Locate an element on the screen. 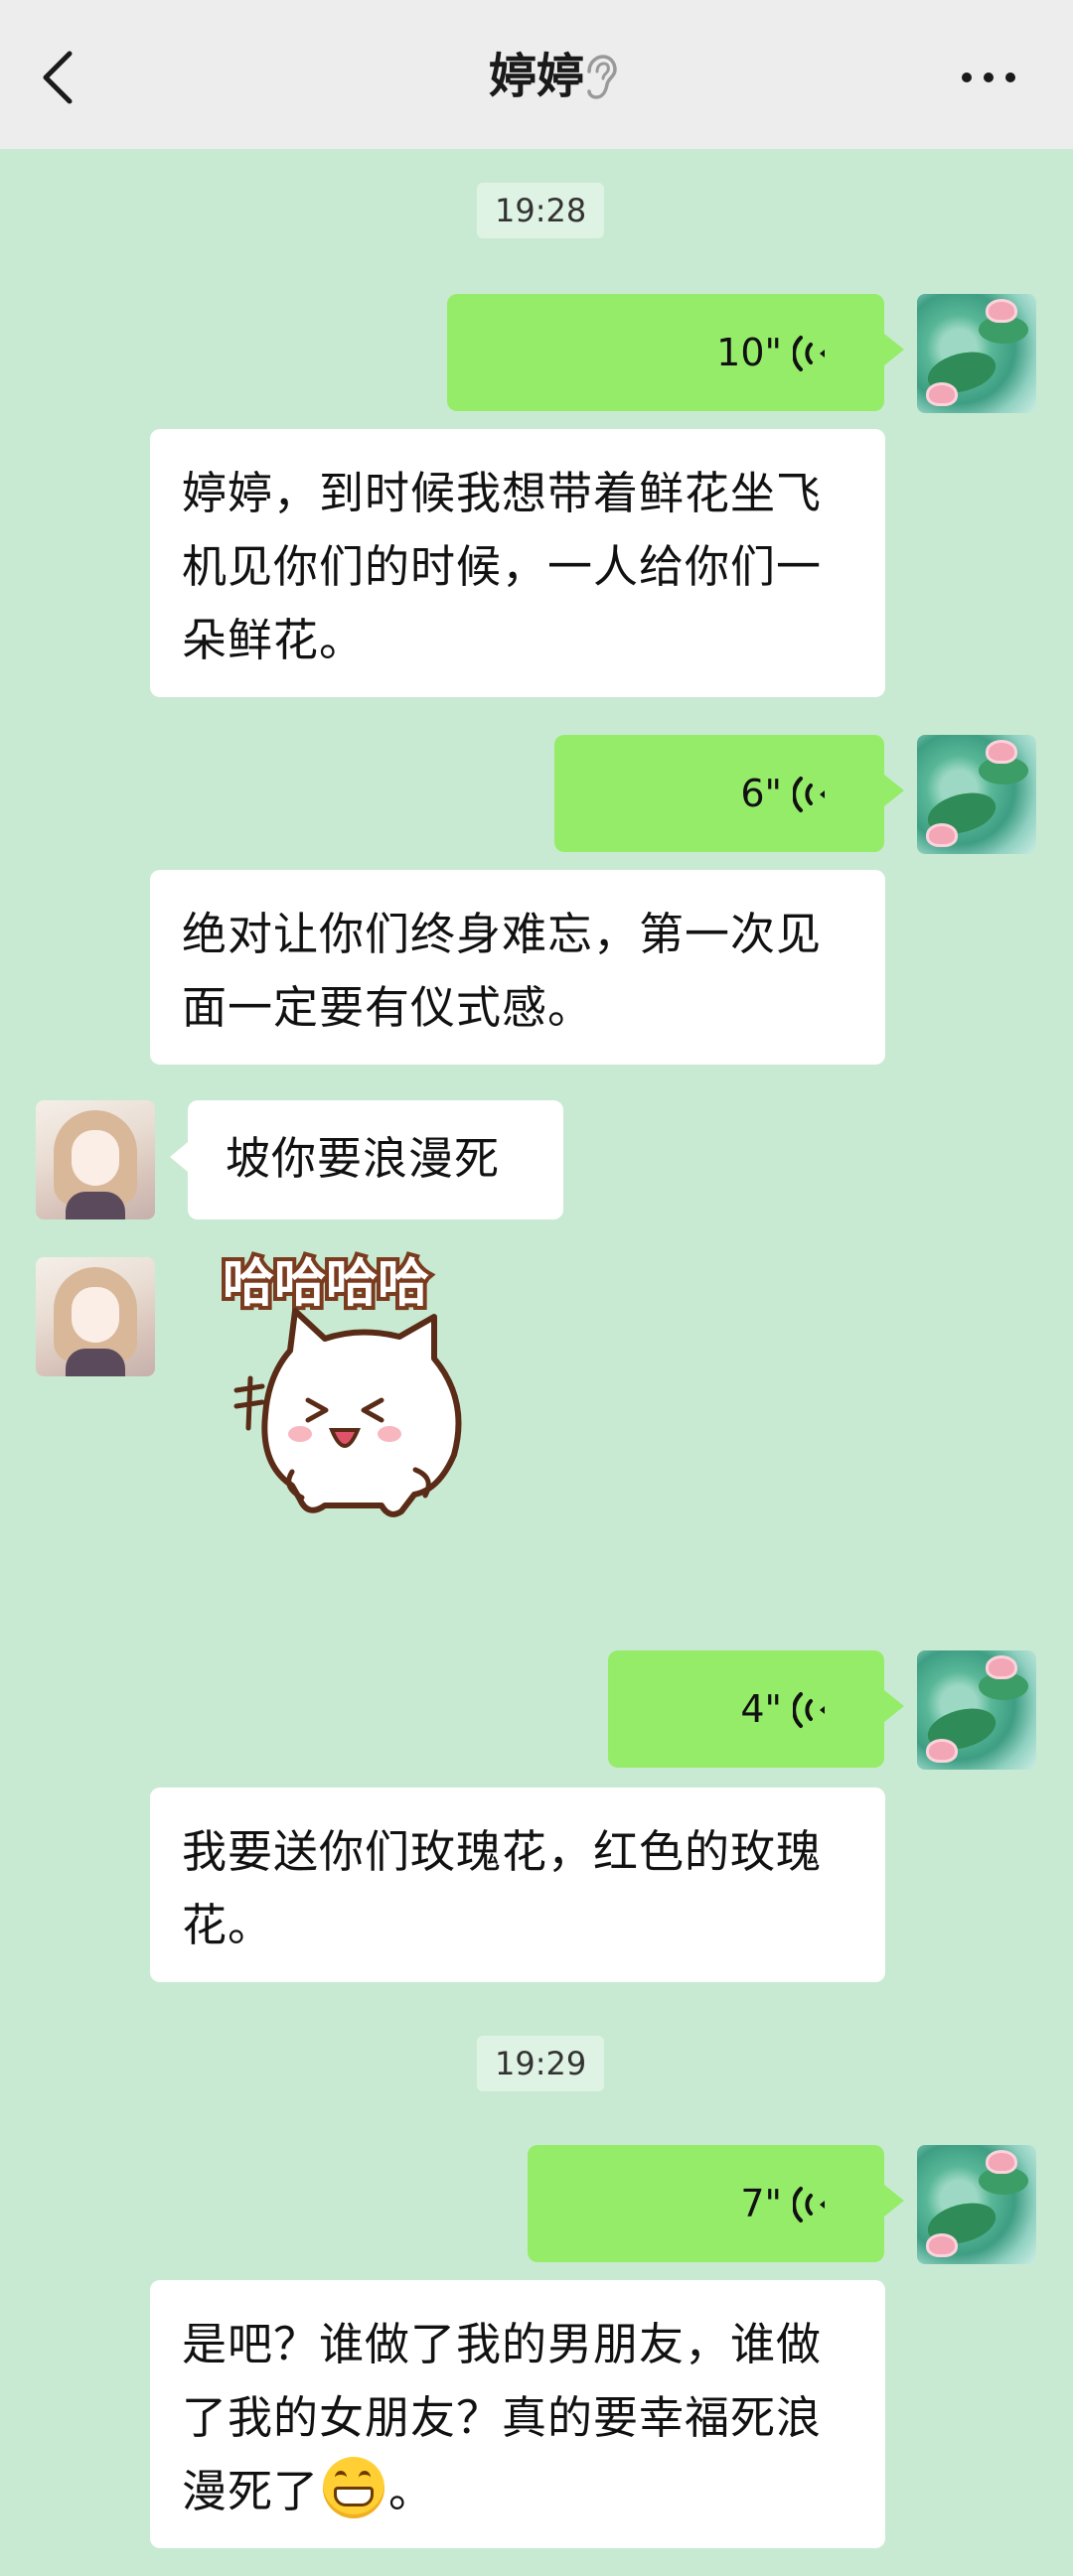 This screenshot has width=1073, height=2576. message-text: 我要送你们玫瑰花，红色的玫瑰花。 is located at coordinates (502, 1888).